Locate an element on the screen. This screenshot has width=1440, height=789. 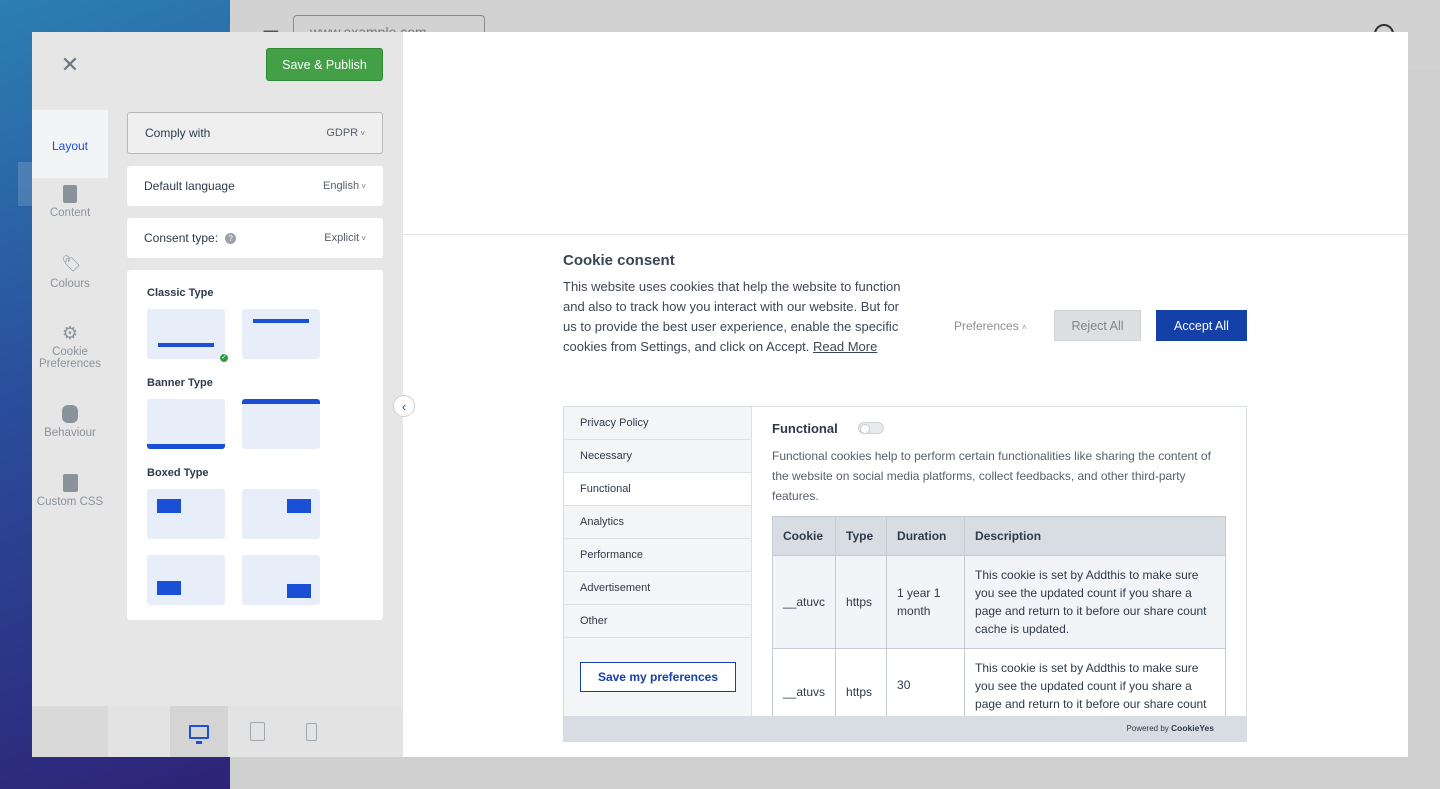
phone-icon is located at coordinates (311, 731).